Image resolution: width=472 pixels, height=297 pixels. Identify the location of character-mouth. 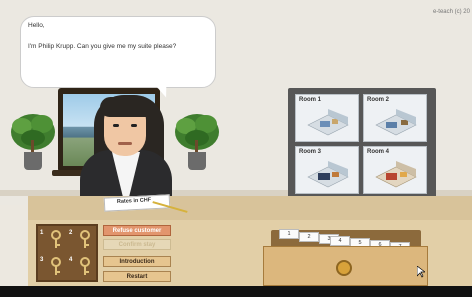
(125, 143).